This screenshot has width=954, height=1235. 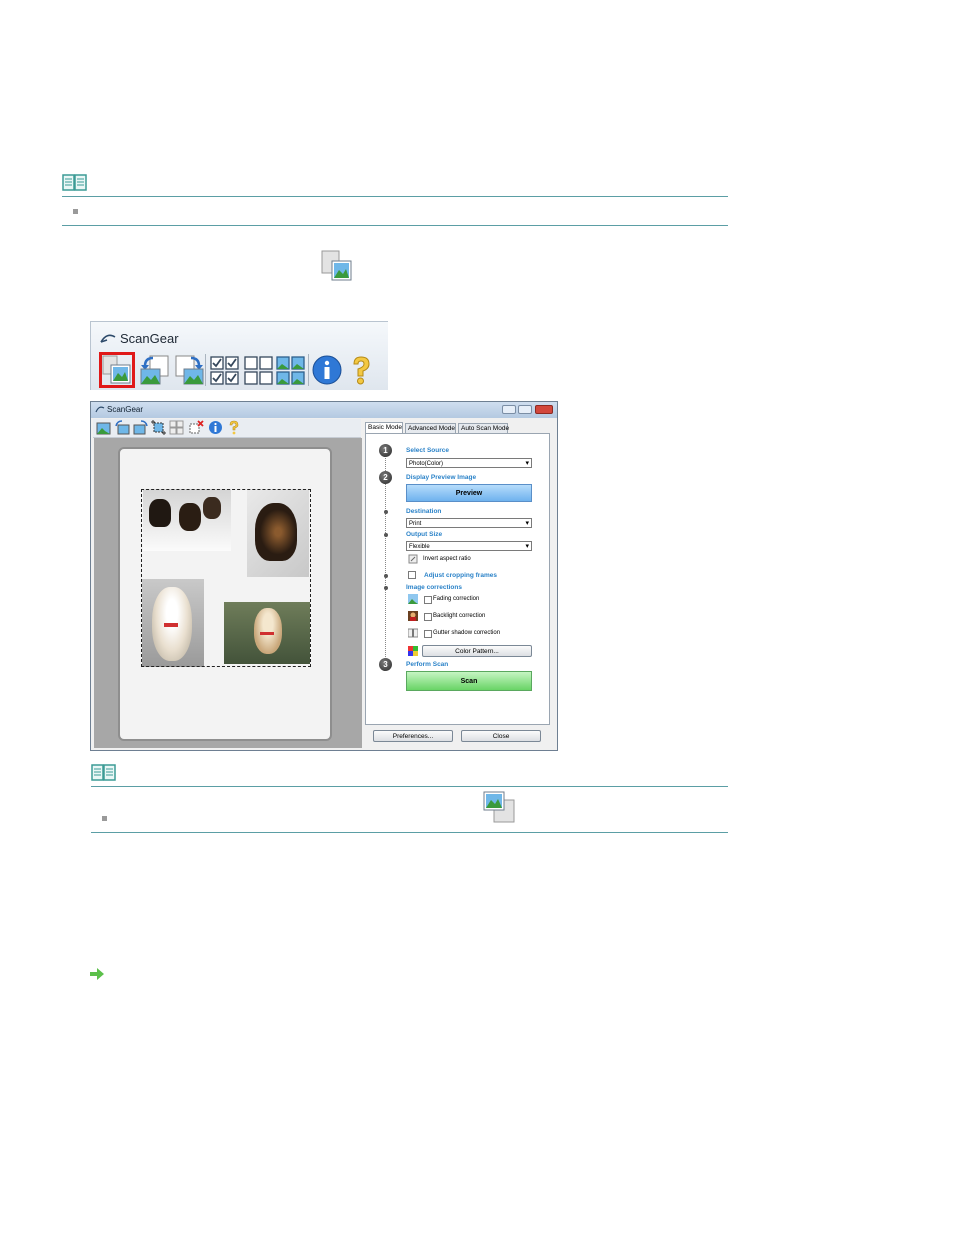 What do you see at coordinates (456, 599) in the screenshot?
I see `fading-correction-label: Fading correction` at bounding box center [456, 599].